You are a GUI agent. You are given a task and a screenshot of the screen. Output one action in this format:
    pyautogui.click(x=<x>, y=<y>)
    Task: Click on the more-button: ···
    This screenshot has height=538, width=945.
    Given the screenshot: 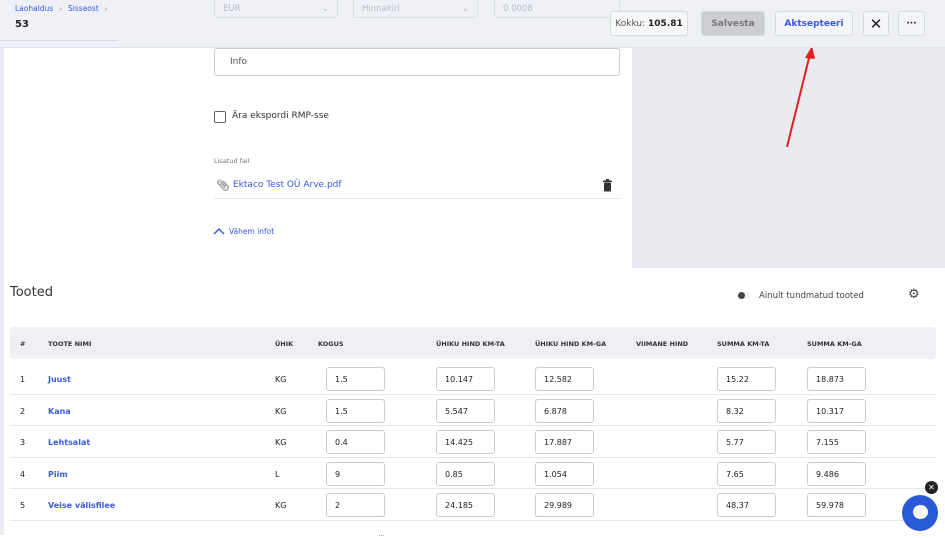 What is the action you would take?
    pyautogui.click(x=911, y=23)
    